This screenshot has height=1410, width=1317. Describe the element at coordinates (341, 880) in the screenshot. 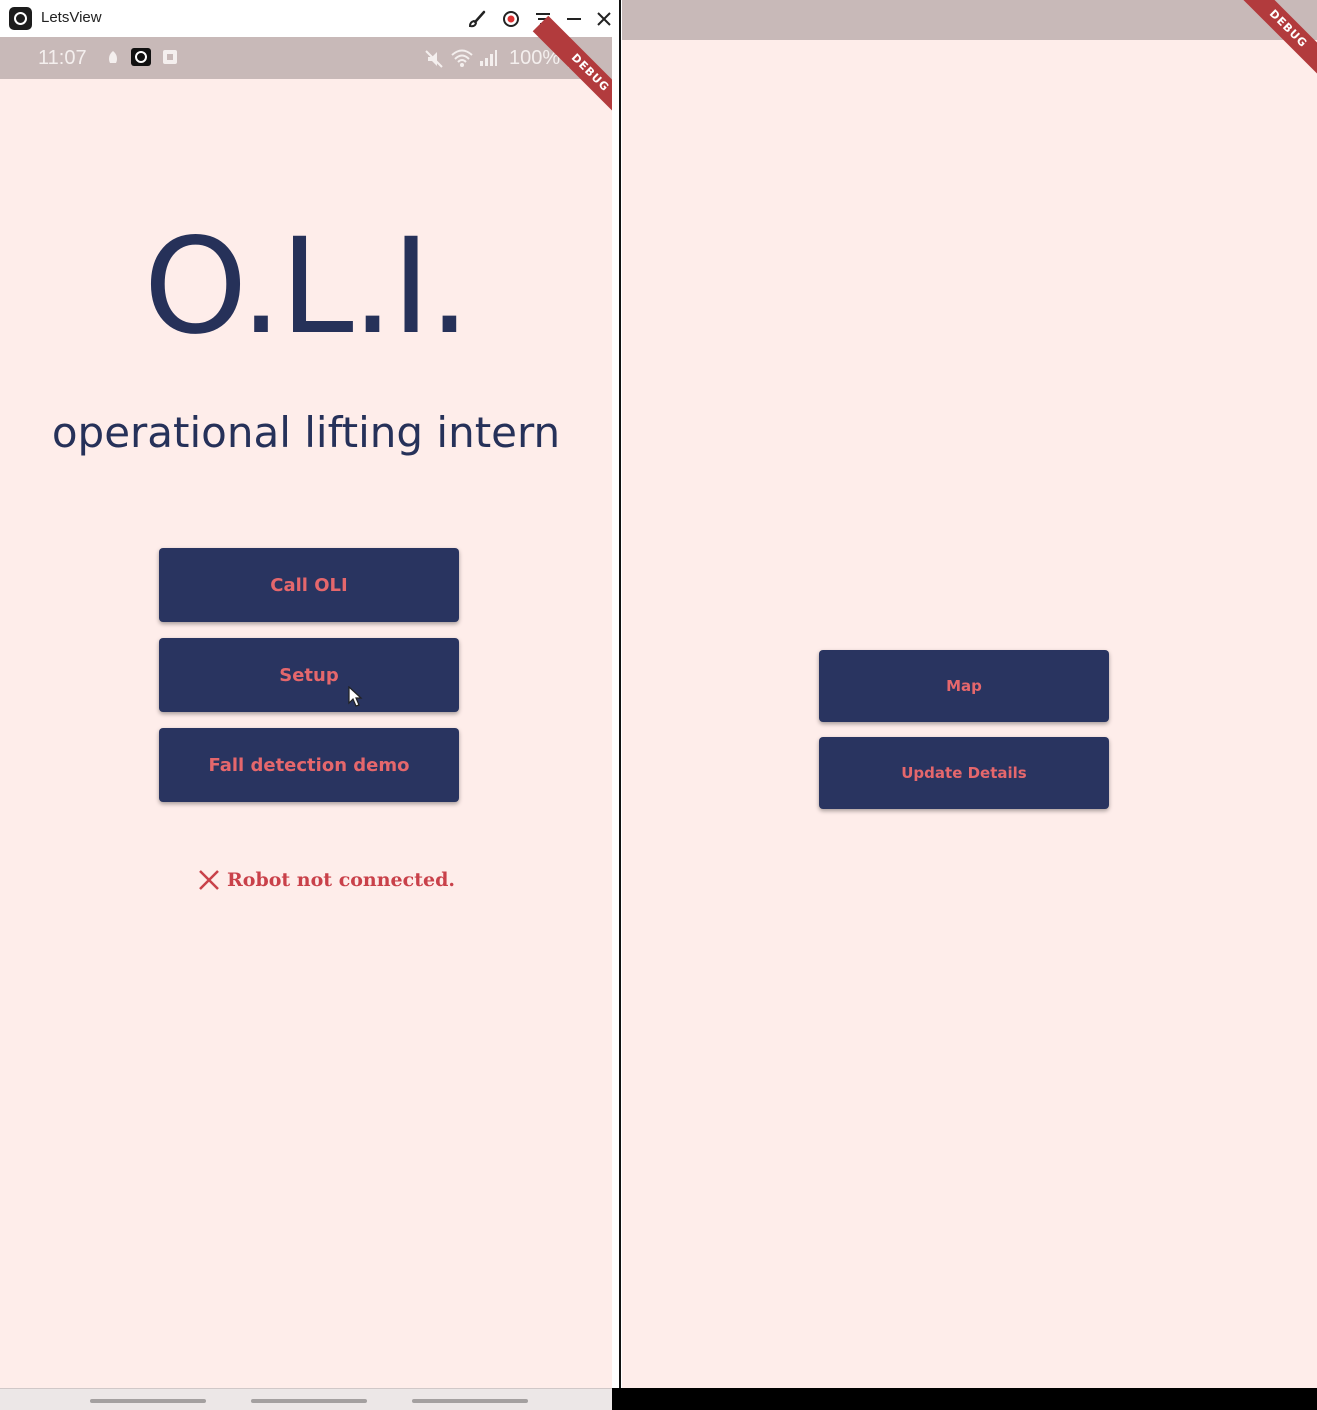

I see `connection-status-text: Robot not connected.` at that location.